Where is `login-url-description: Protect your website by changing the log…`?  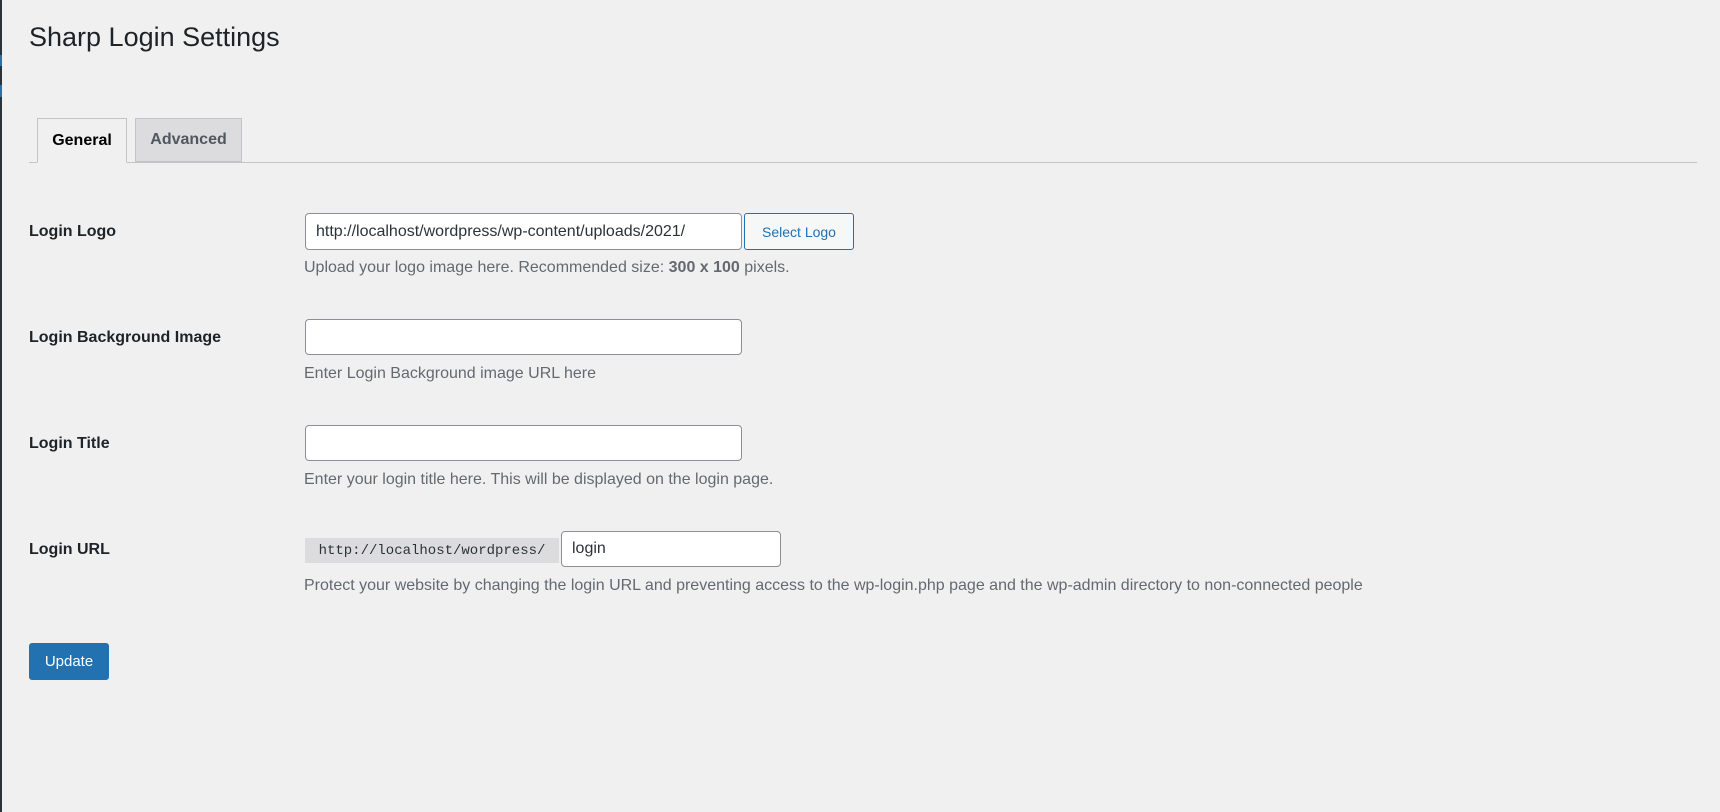
login-url-description: Protect your website by changing the log… is located at coordinates (833, 585).